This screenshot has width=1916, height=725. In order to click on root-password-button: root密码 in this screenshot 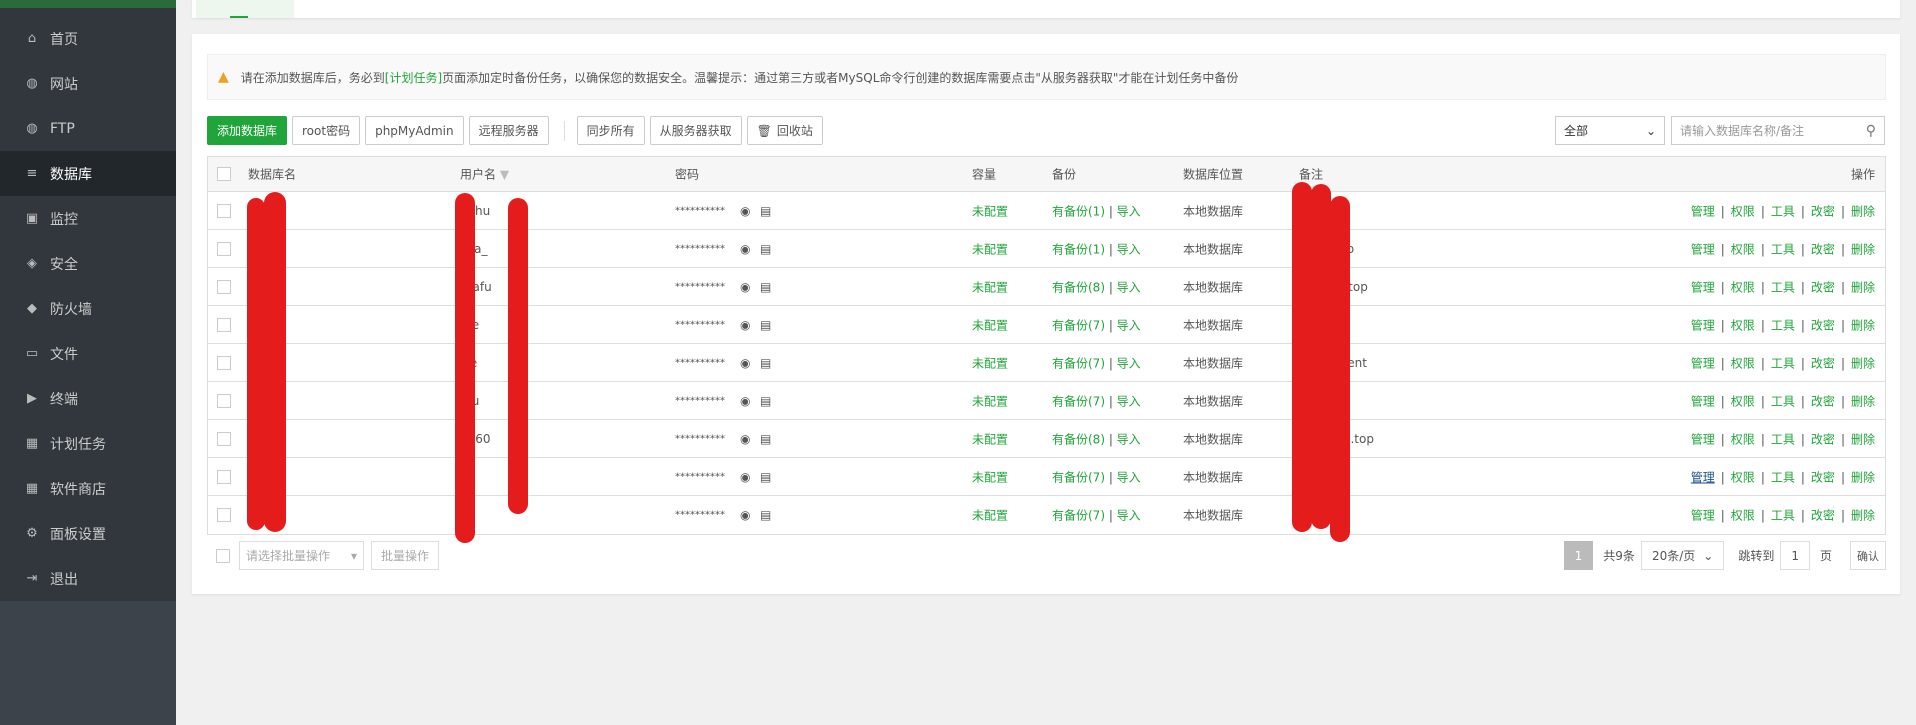, I will do `click(326, 130)`.